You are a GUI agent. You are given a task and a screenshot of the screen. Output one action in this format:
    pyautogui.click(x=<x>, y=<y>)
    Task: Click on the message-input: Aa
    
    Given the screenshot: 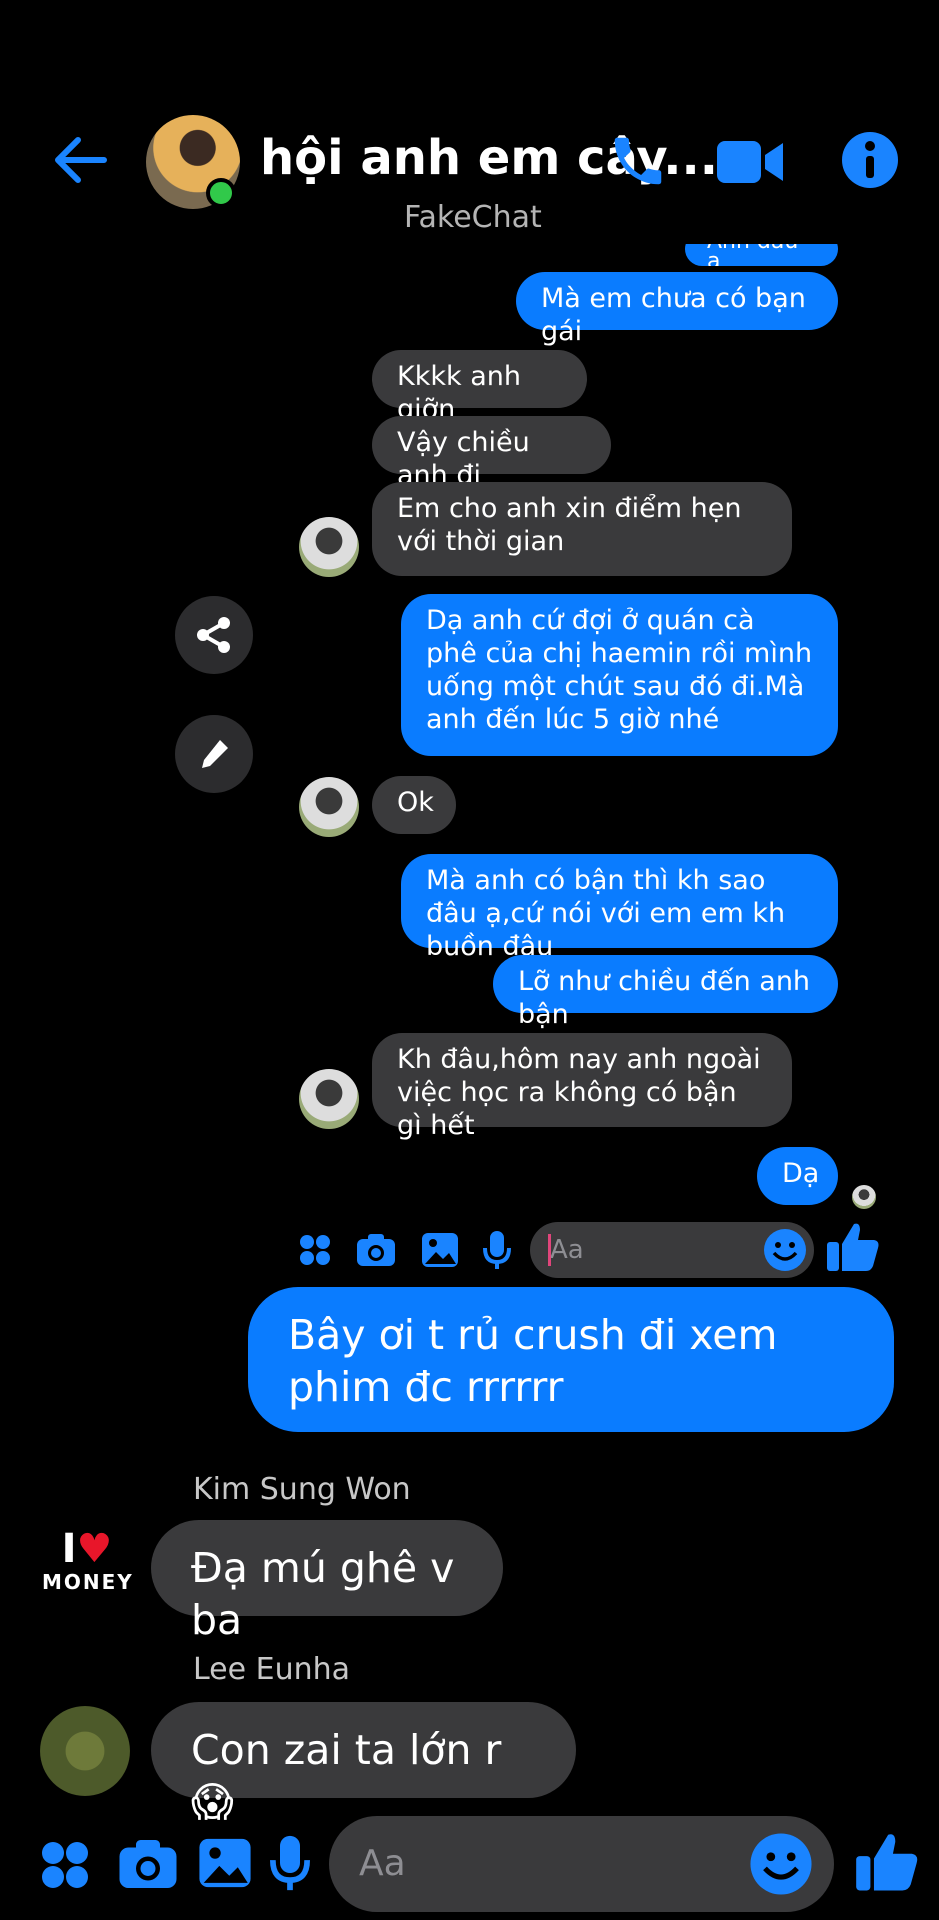 What is the action you would take?
    pyautogui.click(x=581, y=1864)
    